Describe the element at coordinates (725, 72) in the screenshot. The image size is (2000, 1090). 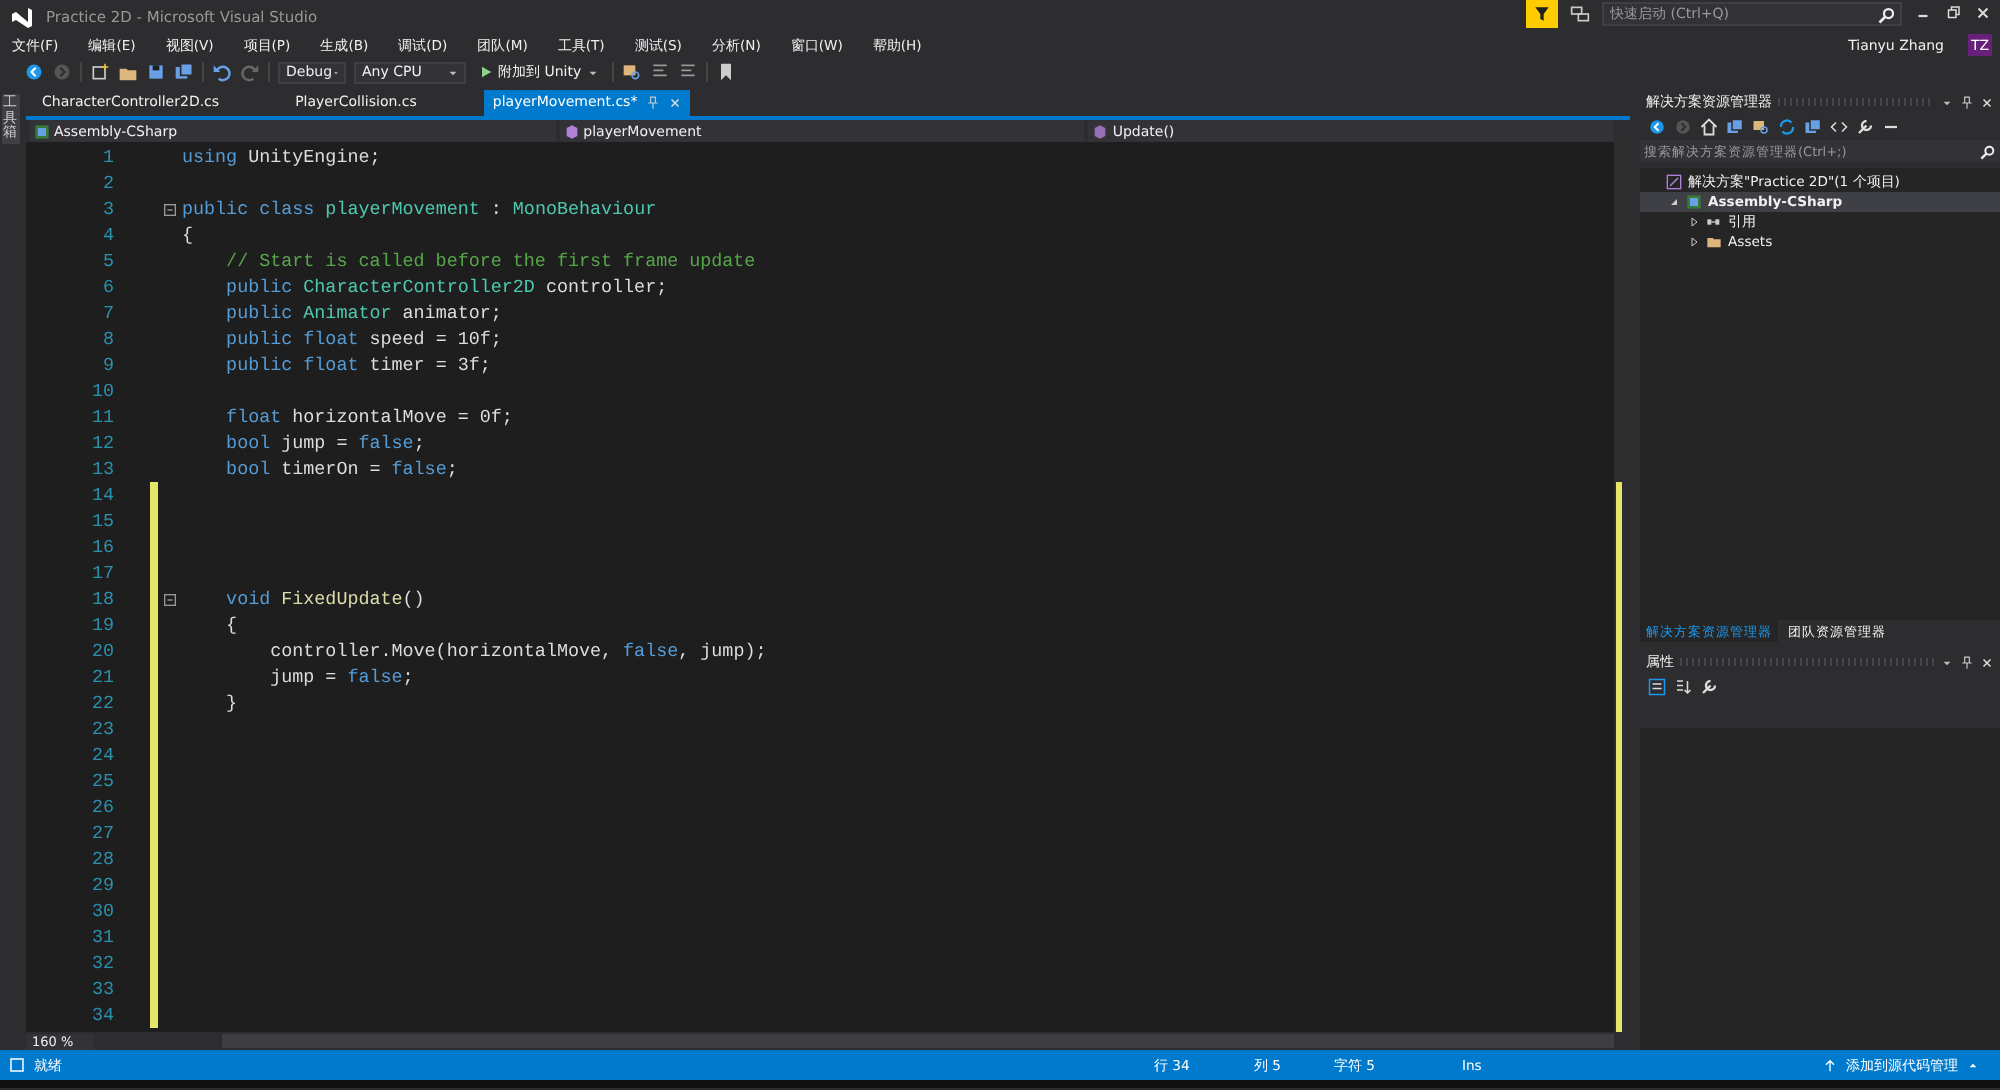
I see `bookmark-icon` at that location.